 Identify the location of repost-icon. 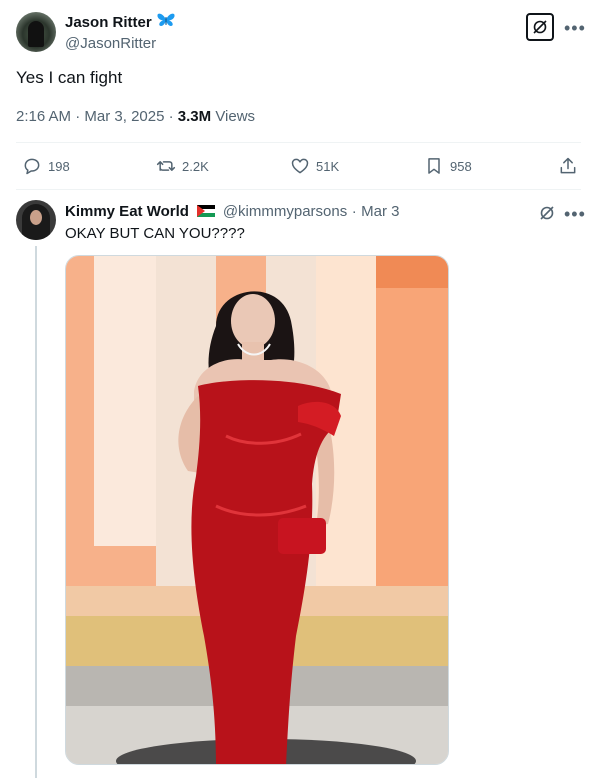
(166, 166).